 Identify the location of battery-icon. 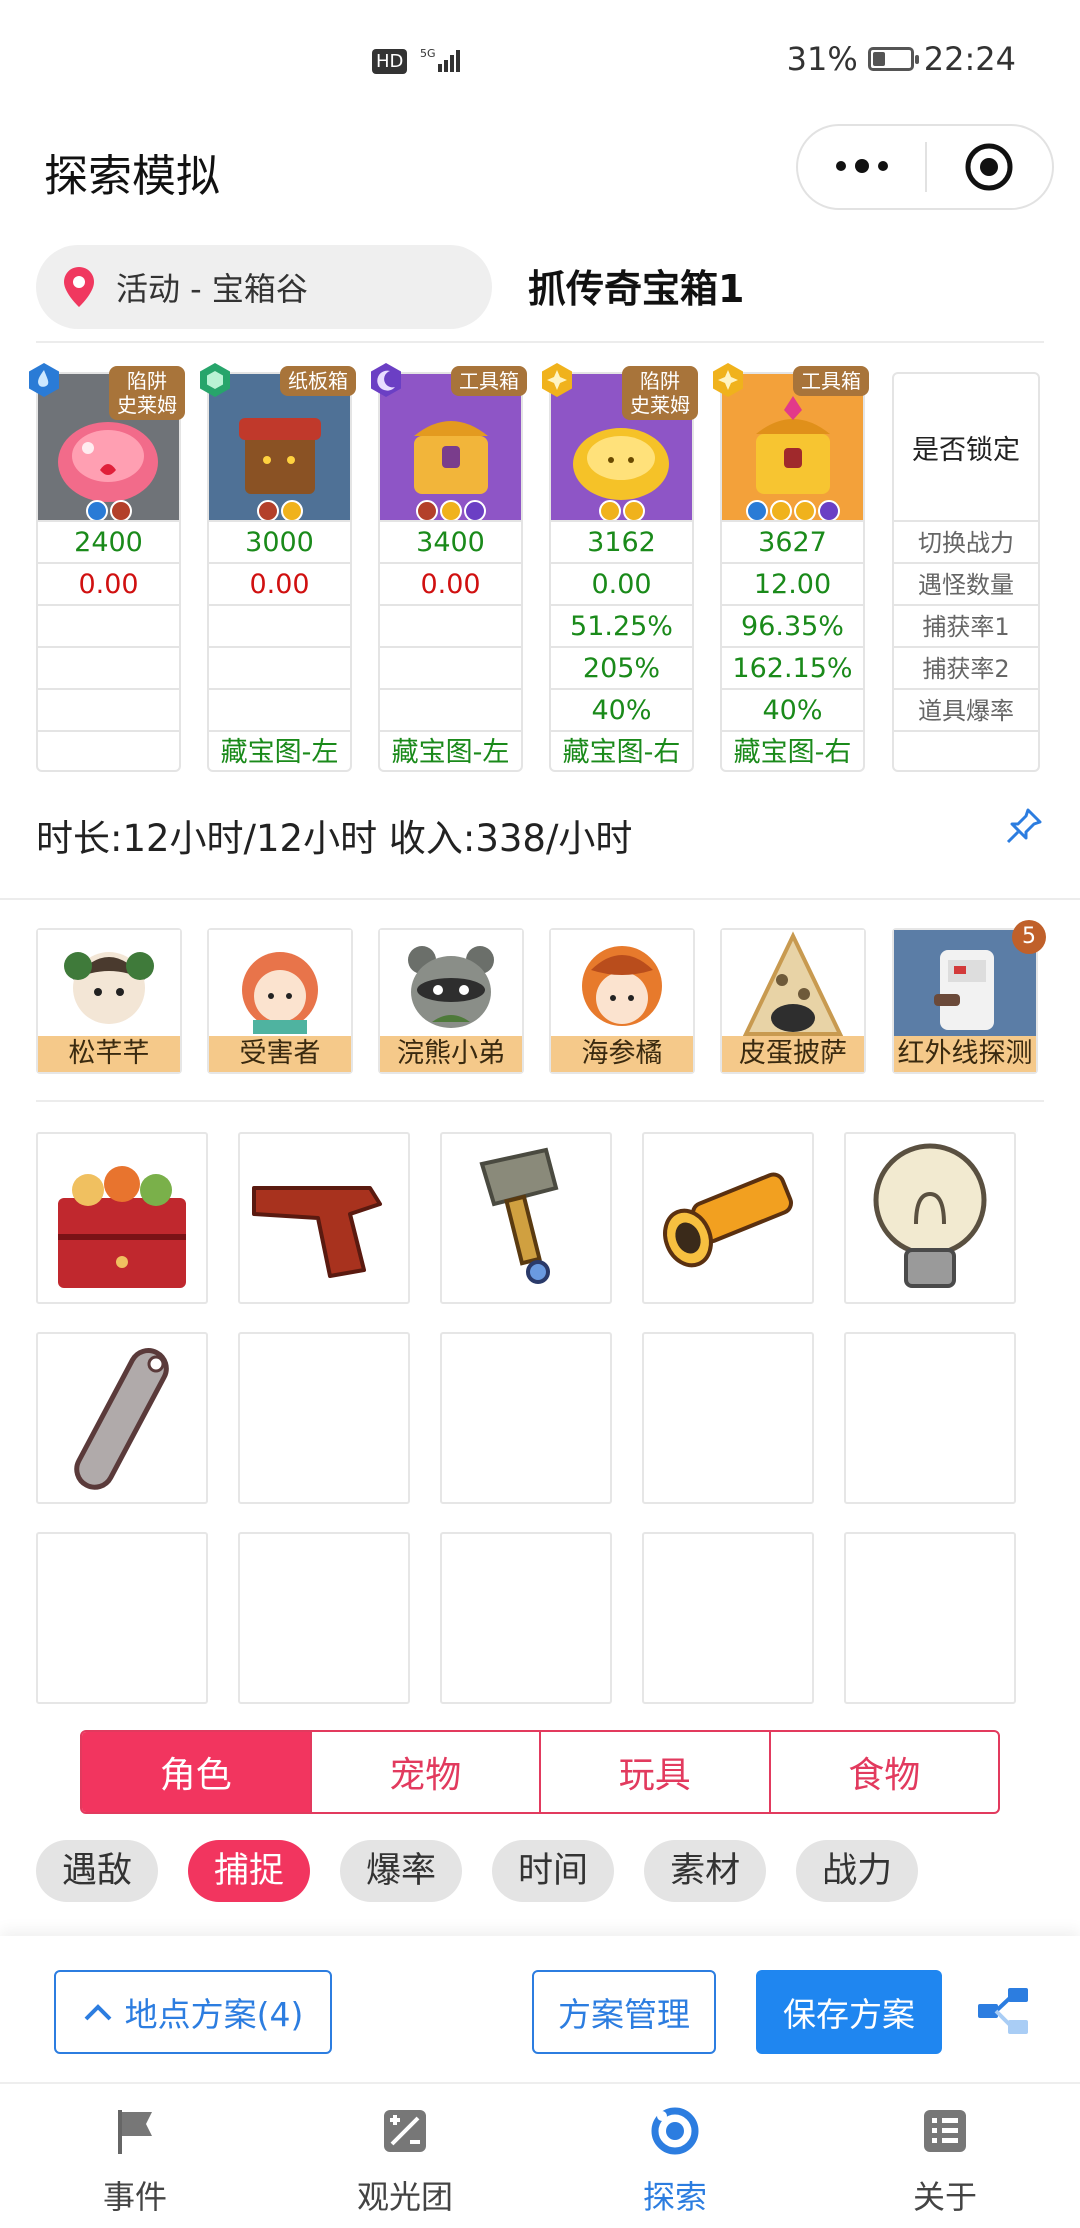
(893, 59).